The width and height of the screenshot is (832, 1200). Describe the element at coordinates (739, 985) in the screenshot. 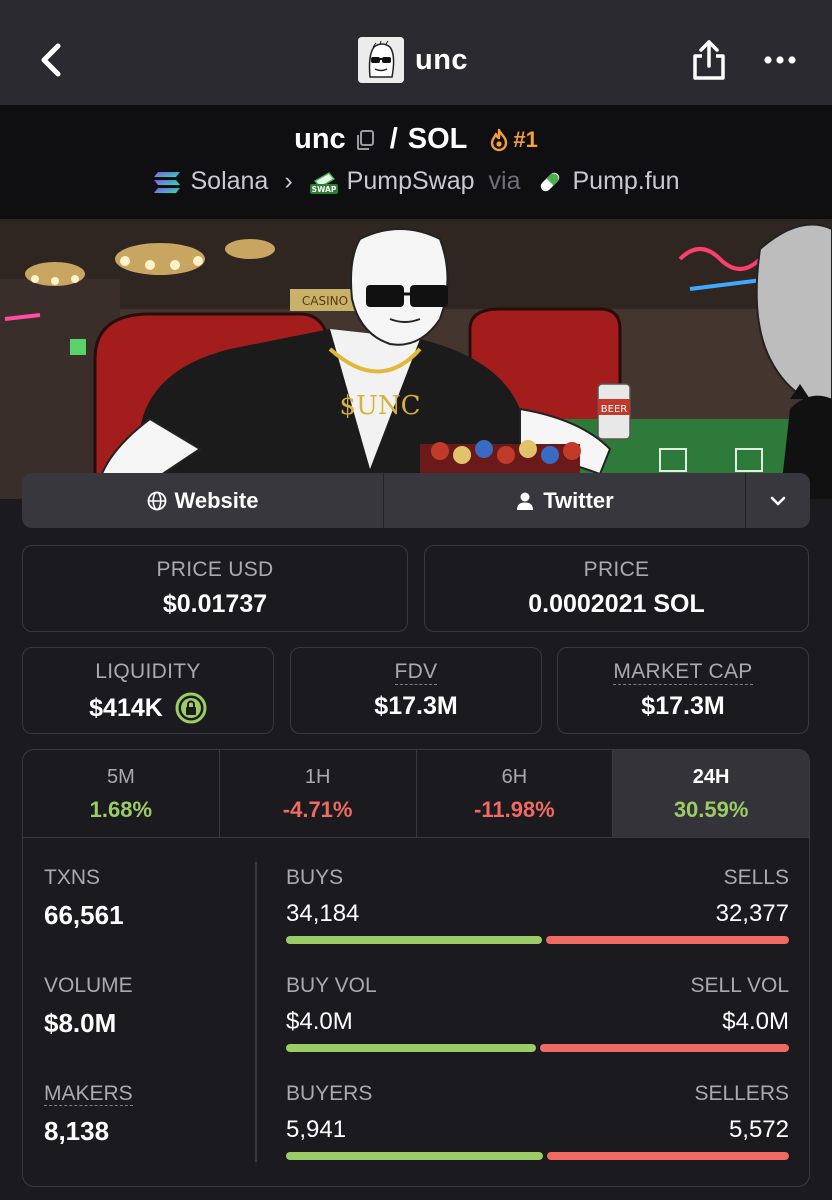

I see `sell-vol-label: SELL VOL` at that location.